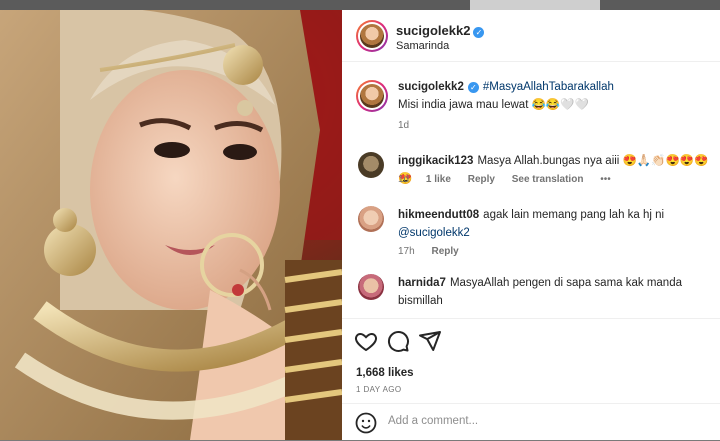 The width and height of the screenshot is (720, 441). What do you see at coordinates (438, 179) in the screenshot?
I see `comment-likes: 1 like` at bounding box center [438, 179].